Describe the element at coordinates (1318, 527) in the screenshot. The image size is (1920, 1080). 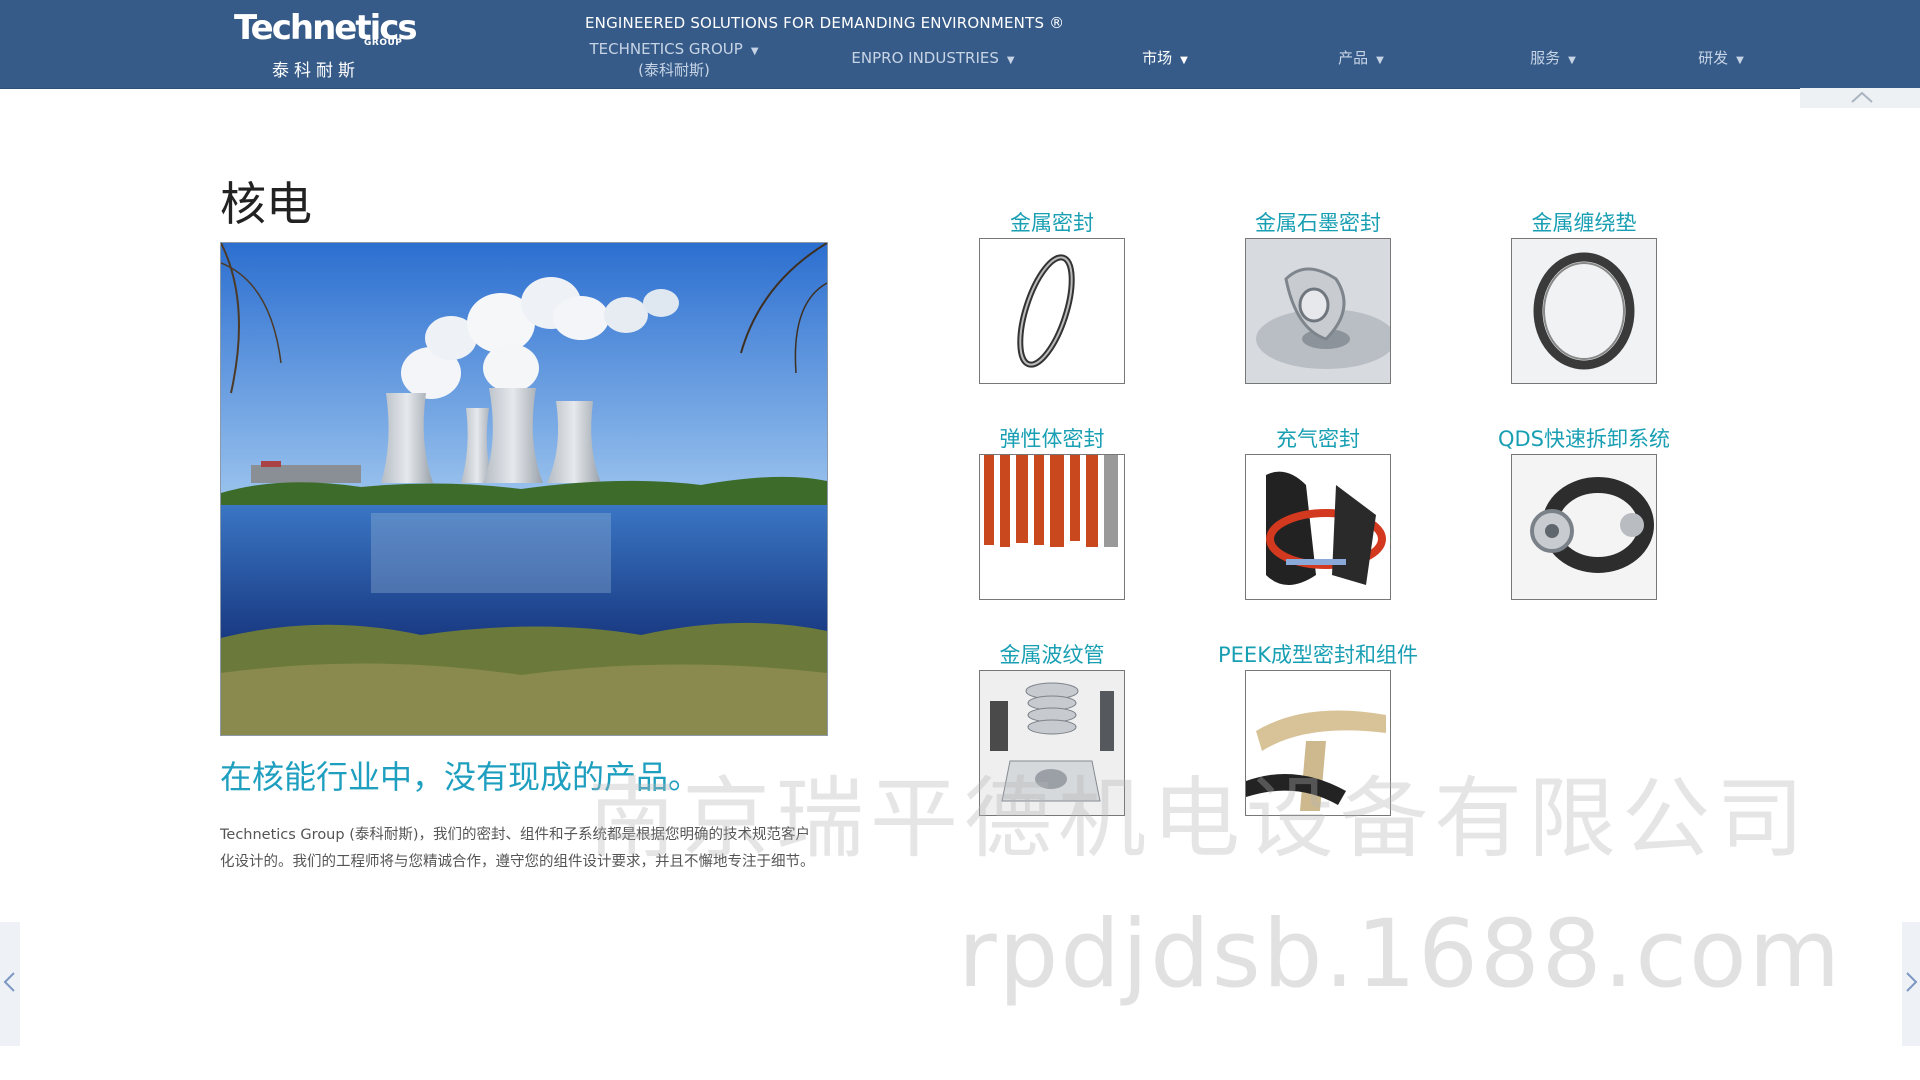
I see `inflatable-seal-icon` at that location.